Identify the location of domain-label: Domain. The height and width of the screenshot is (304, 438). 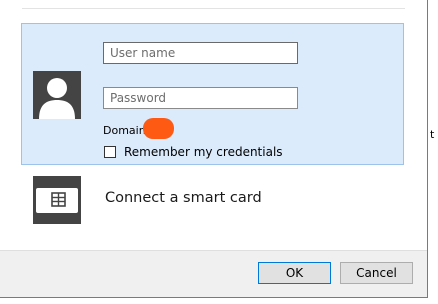
(124, 130).